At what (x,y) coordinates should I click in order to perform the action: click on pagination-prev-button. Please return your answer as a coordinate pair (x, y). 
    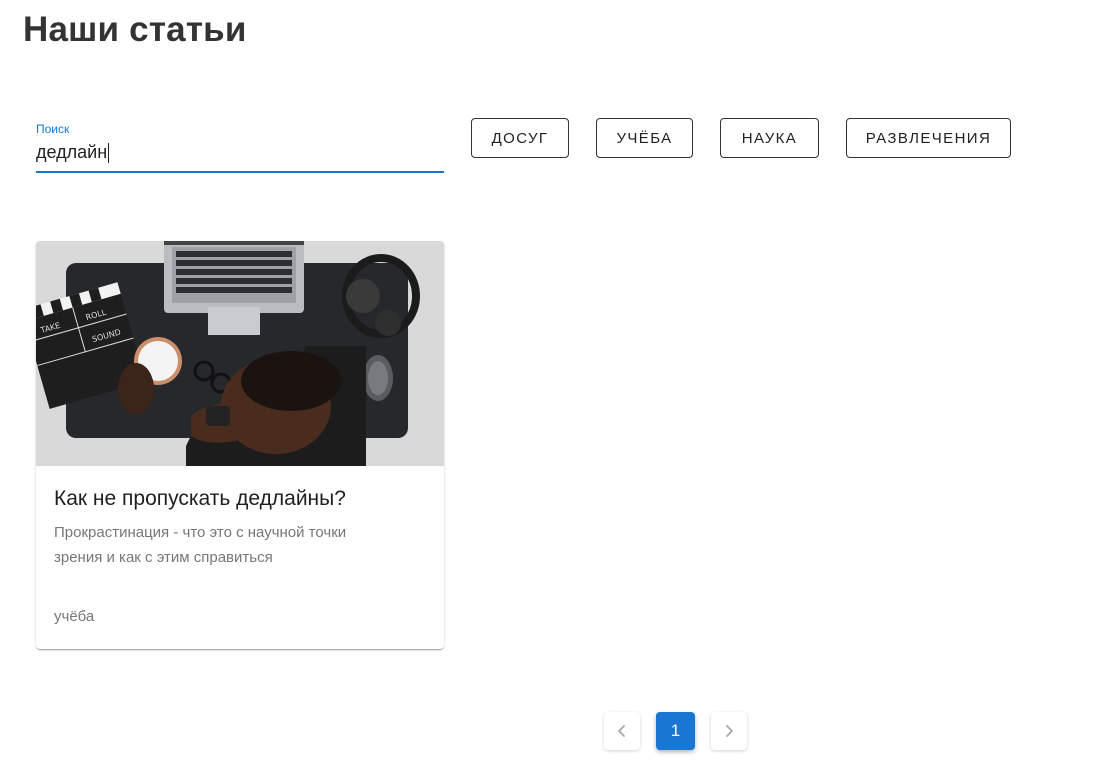
    Looking at the image, I should click on (622, 731).